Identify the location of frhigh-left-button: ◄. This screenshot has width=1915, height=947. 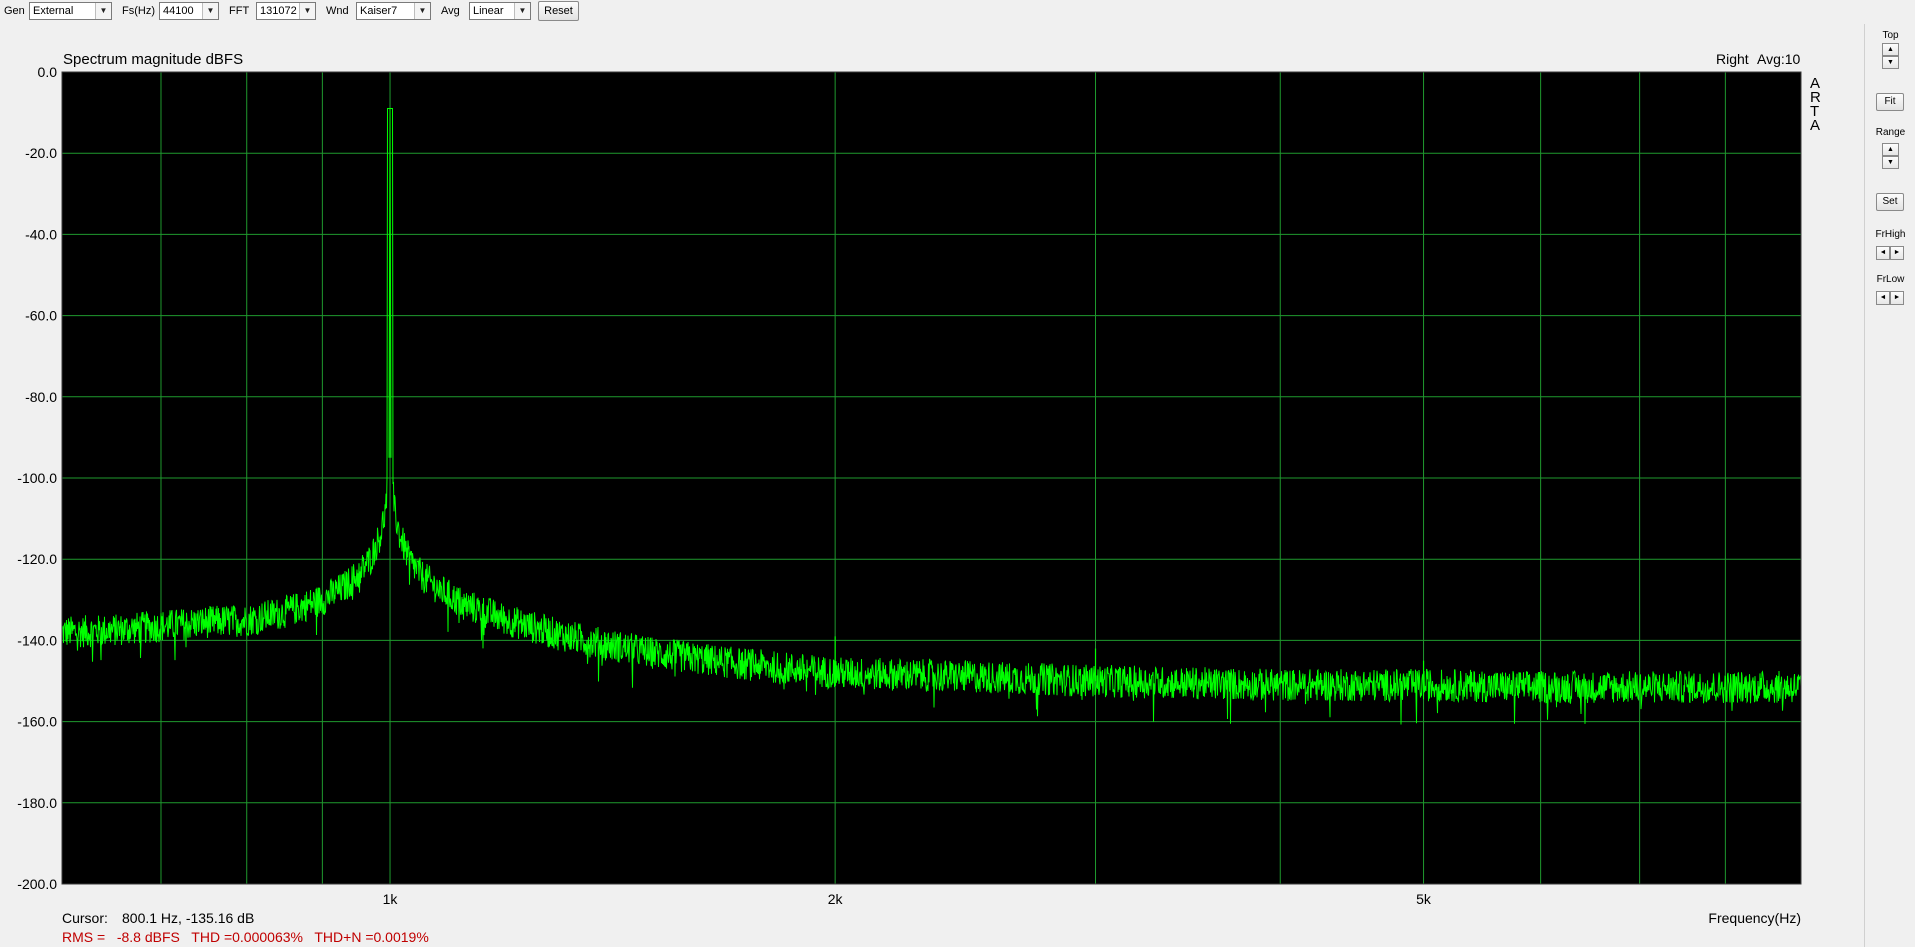
(1883, 253).